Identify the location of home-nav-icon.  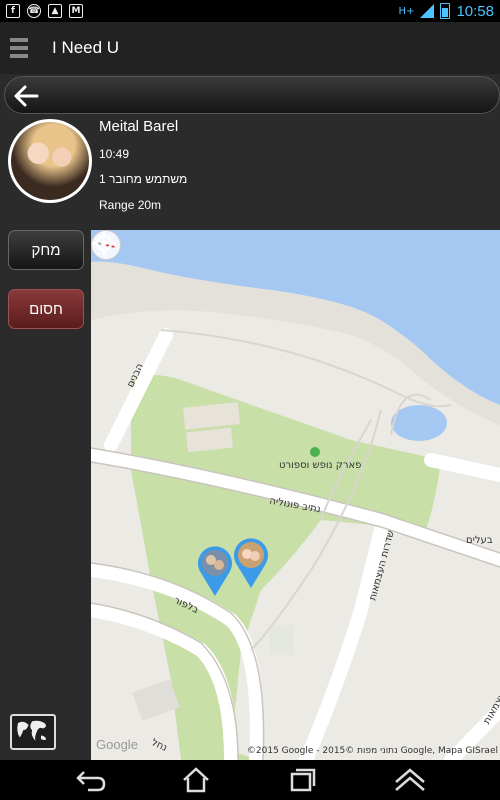
(196, 780).